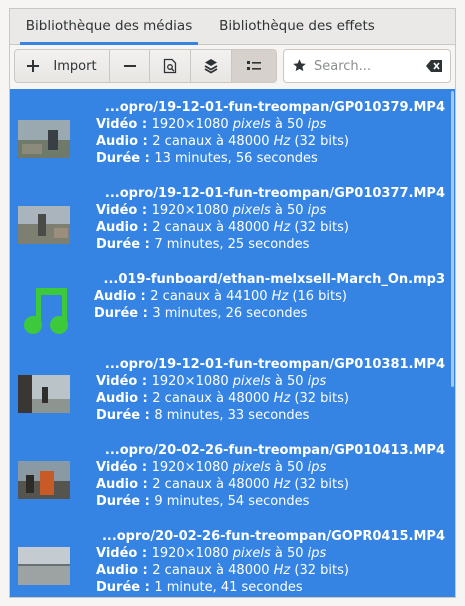 The height and width of the screenshot is (606, 465). Describe the element at coordinates (299, 65) in the screenshot. I see `star-icon` at that location.